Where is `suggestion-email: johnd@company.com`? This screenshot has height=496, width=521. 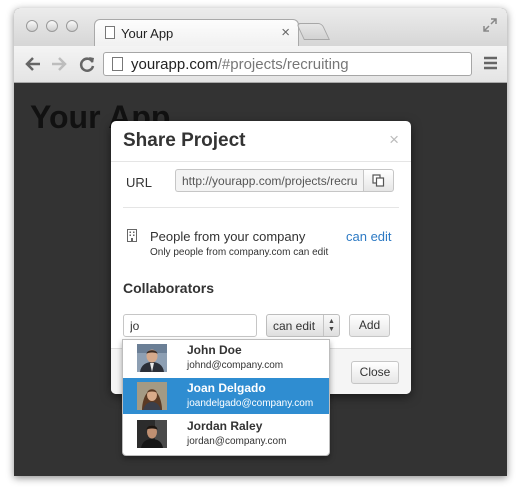 suggestion-email: johnd@company.com is located at coordinates (235, 365).